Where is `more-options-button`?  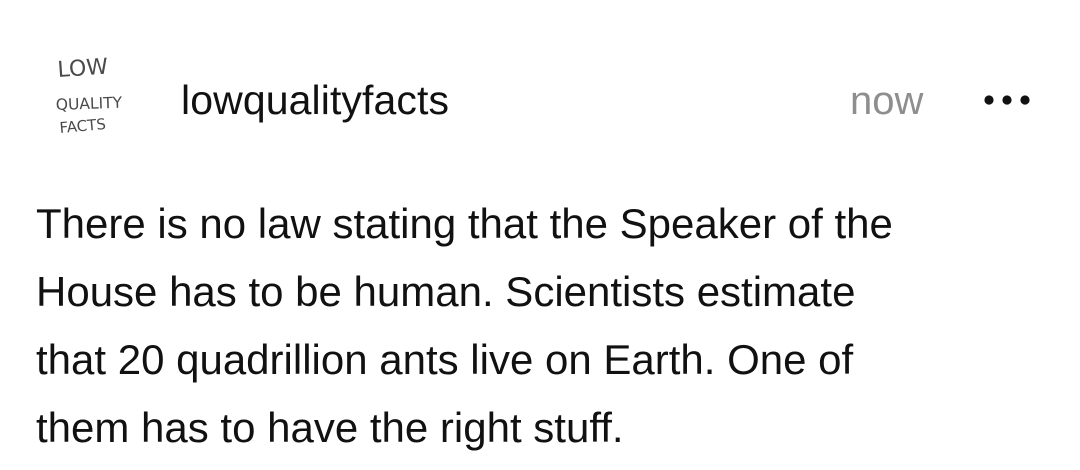 more-options-button is located at coordinates (1008, 100).